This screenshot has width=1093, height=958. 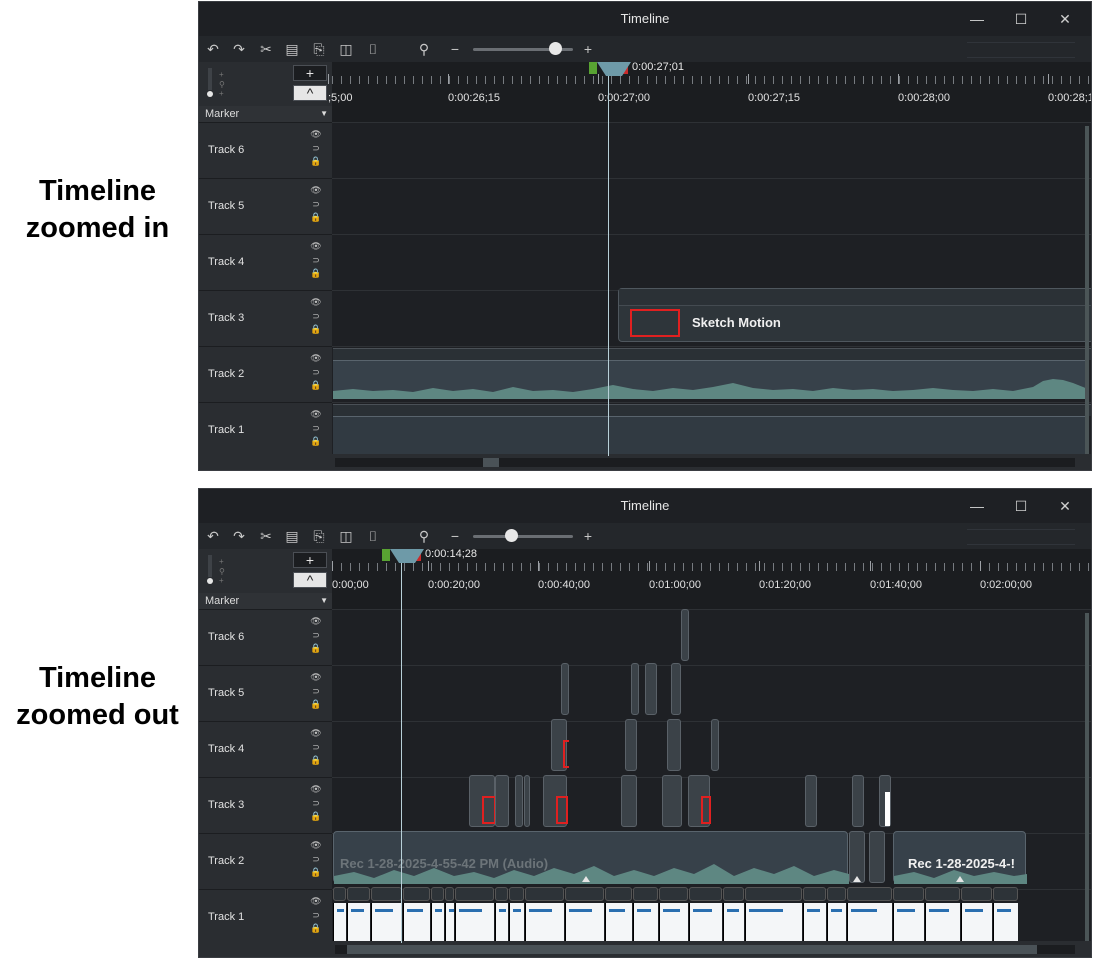 I want to click on track-header: Track 2 👁 ⊃ 🔒, so click(x=265, y=861).